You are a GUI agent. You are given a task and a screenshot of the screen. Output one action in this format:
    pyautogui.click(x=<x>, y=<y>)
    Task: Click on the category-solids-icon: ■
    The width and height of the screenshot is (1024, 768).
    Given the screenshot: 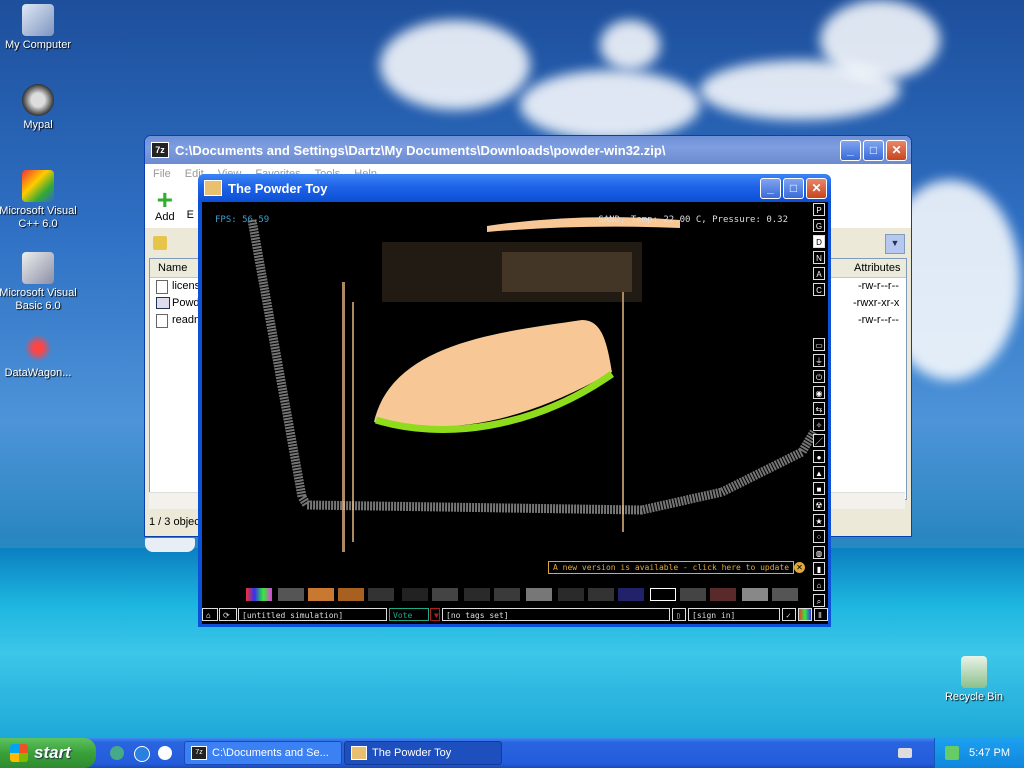 What is the action you would take?
    pyautogui.click(x=819, y=488)
    